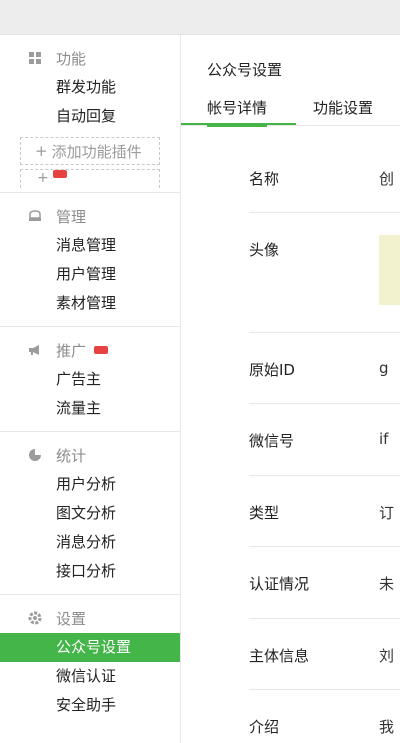 The height and width of the screenshot is (743, 400). I want to click on chat-icon, so click(35, 216).